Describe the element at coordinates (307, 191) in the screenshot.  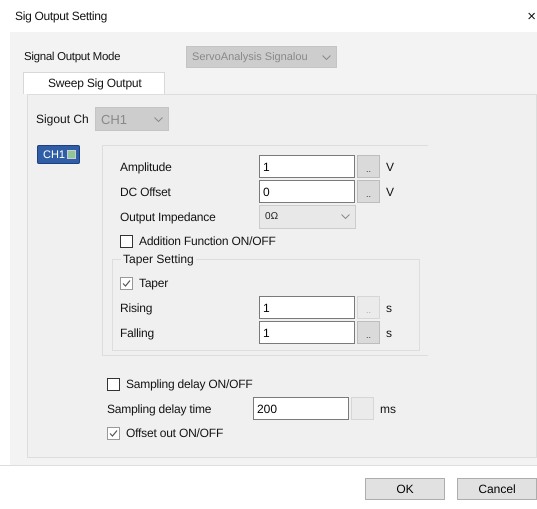
I see `input-field: 0` at that location.